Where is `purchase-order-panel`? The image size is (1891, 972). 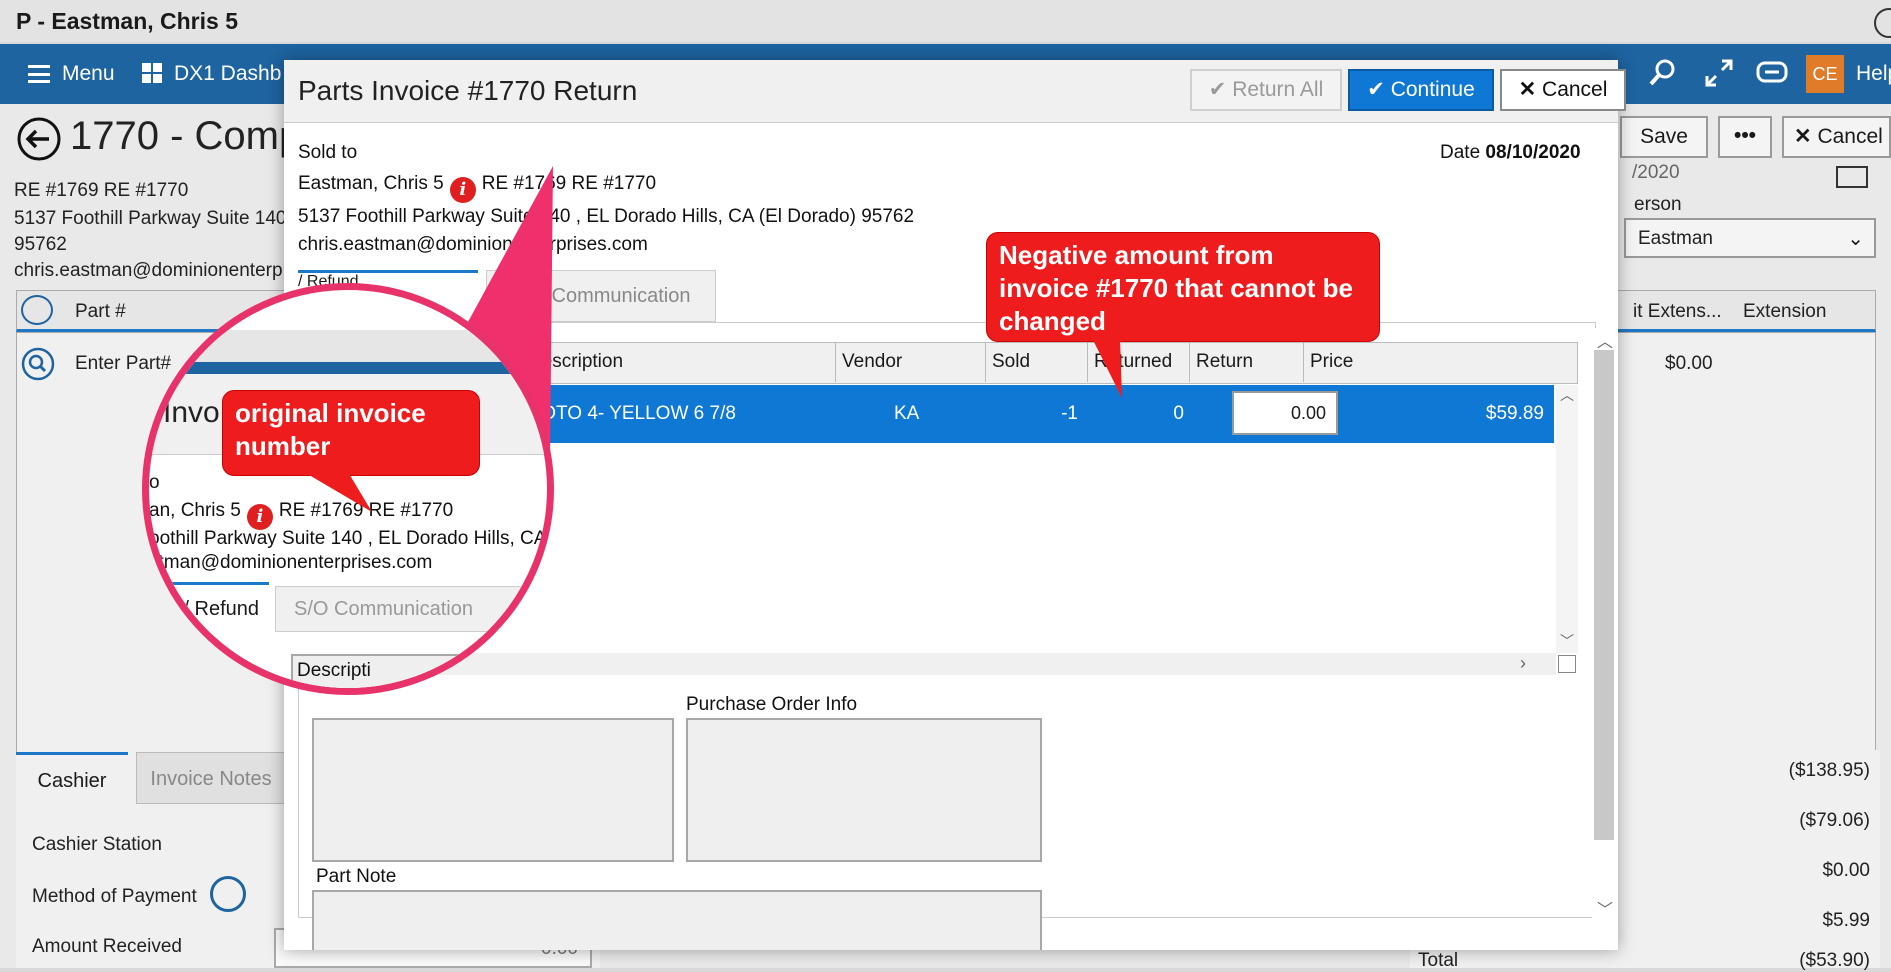 purchase-order-panel is located at coordinates (864, 790).